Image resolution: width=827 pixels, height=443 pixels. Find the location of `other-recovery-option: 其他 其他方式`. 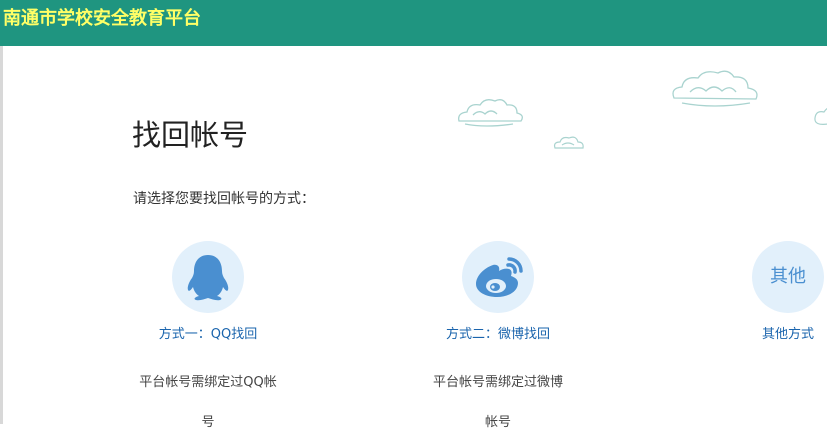

other-recovery-option: 其他 其他方式 is located at coordinates (757, 336).